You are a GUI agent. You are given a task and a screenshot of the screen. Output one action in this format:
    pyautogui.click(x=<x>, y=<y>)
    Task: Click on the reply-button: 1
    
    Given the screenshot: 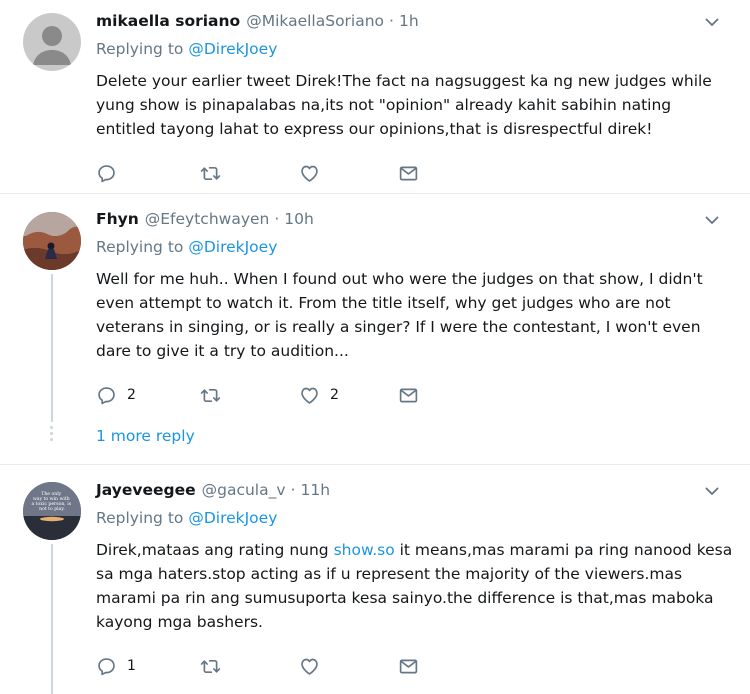 What is the action you would take?
    pyautogui.click(x=116, y=666)
    